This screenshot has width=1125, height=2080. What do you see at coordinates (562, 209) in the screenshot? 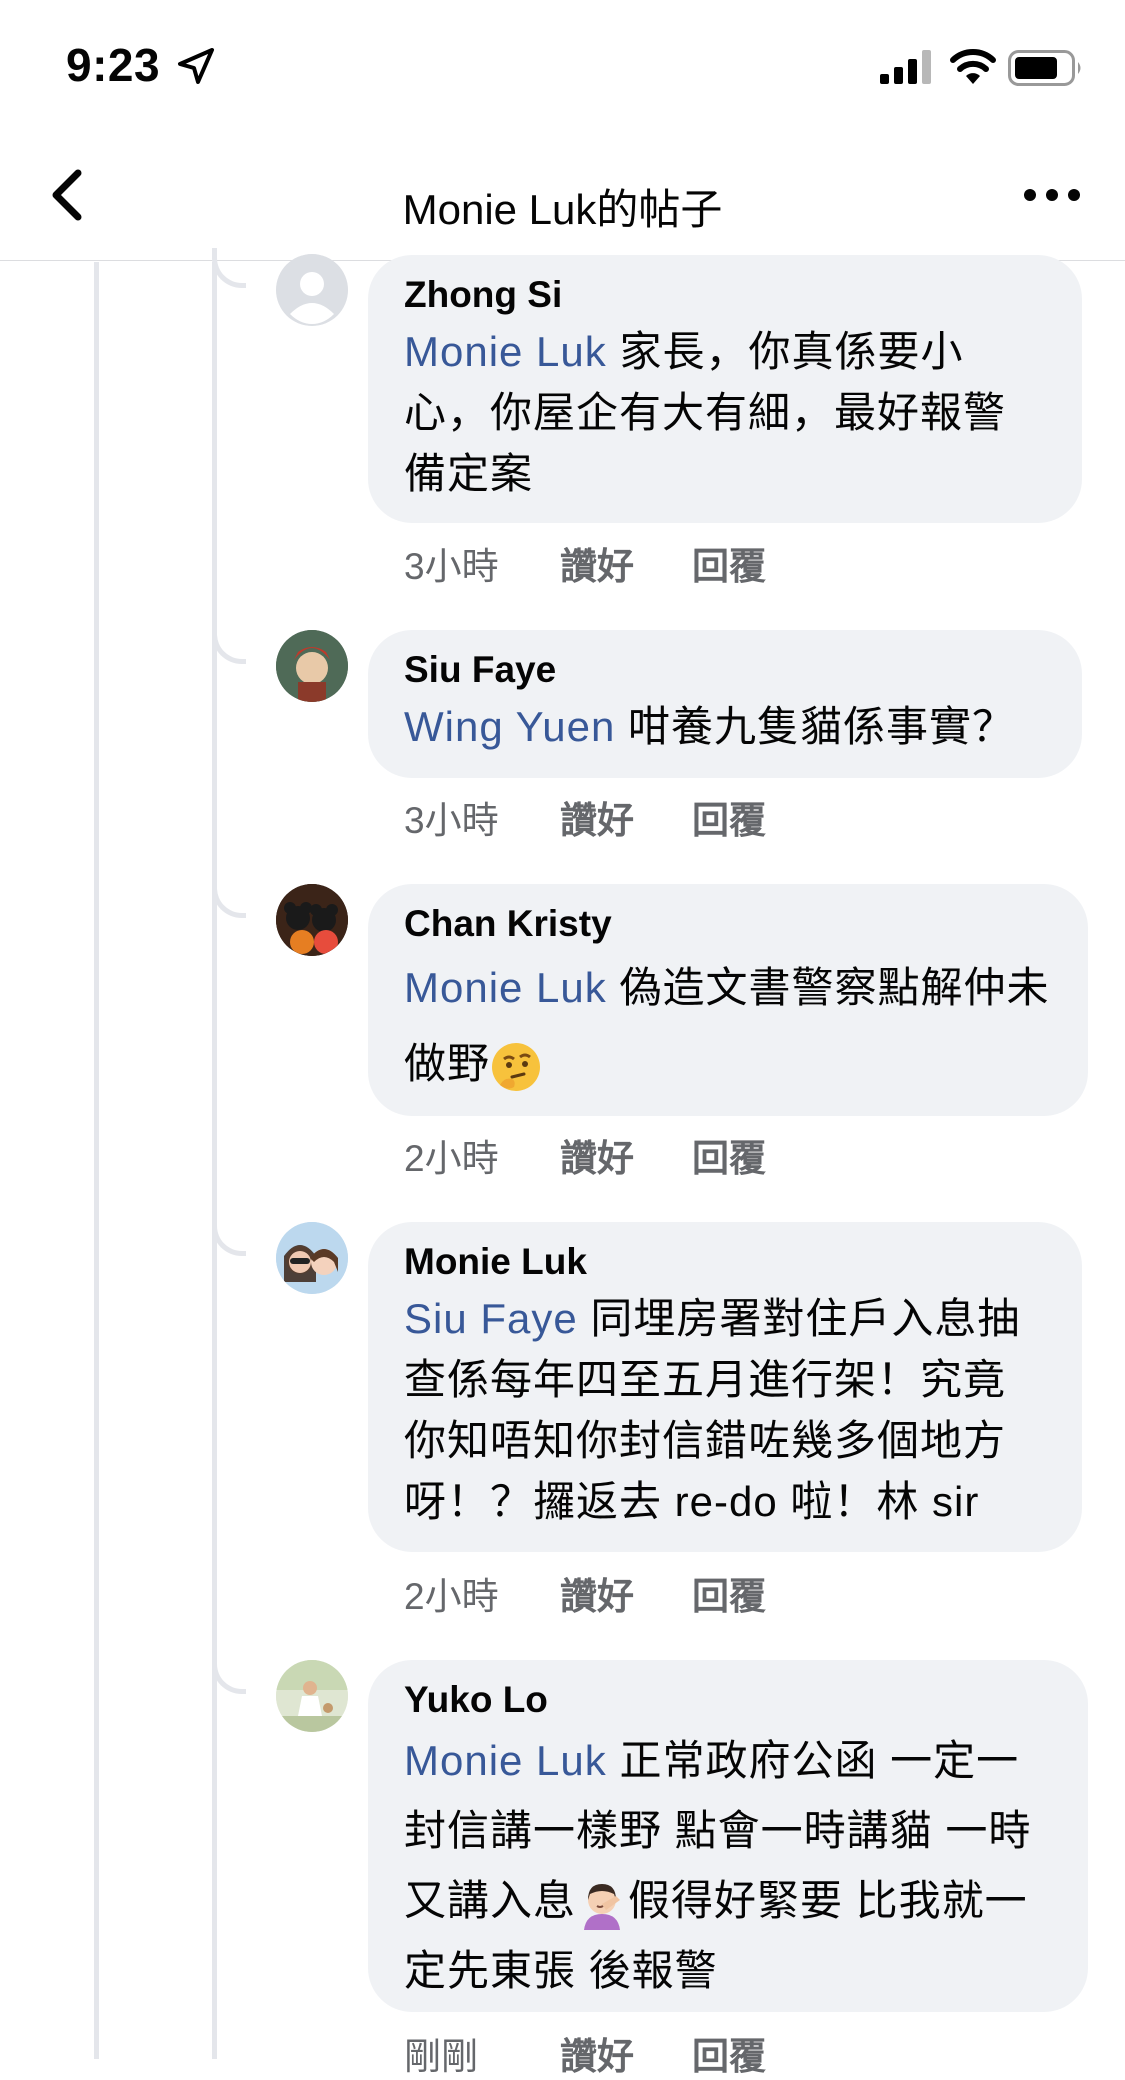
I see `page-title: Monie Luk的帖子` at bounding box center [562, 209].